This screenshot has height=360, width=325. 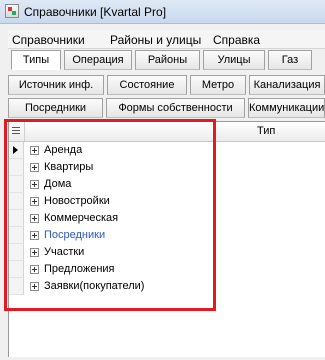 What do you see at coordinates (12, 11) in the screenshot?
I see `app-icon` at bounding box center [12, 11].